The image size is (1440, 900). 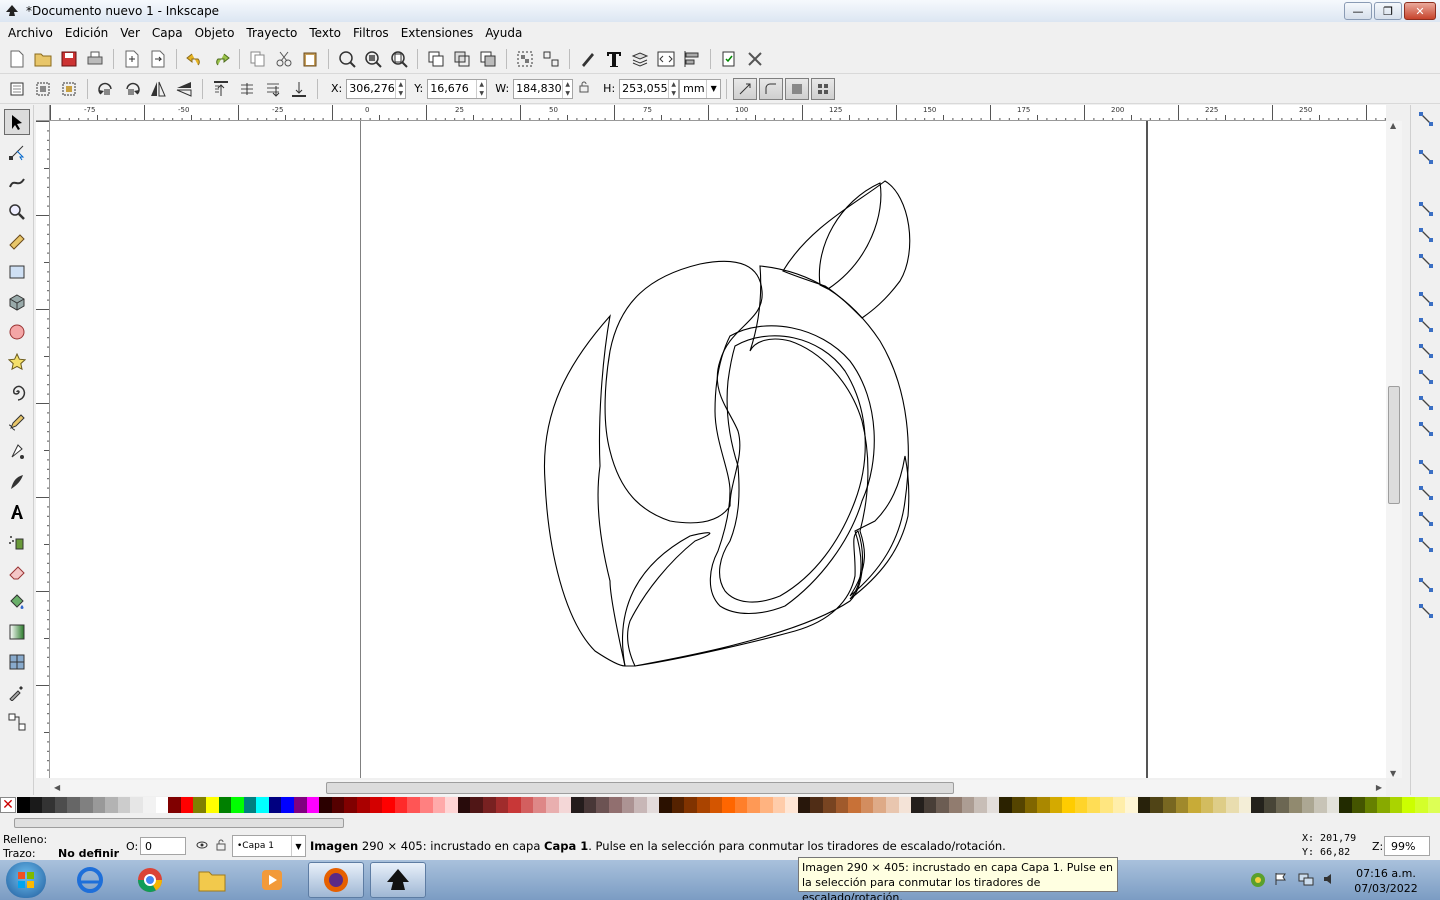 What do you see at coordinates (1258, 882) in the screenshot?
I see `tray-app-icon` at bounding box center [1258, 882].